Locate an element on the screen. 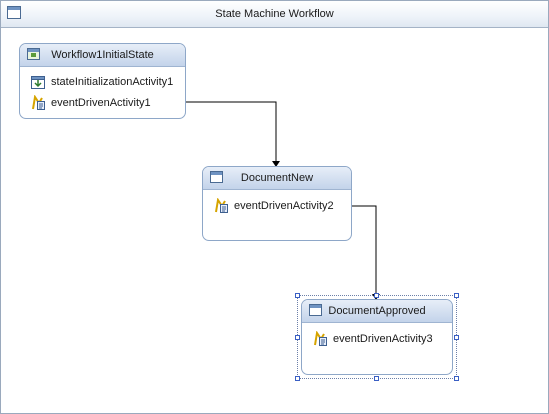 The image size is (549, 414). activity-eventdriven3: eventDrivenActivity3 is located at coordinates (372, 339).